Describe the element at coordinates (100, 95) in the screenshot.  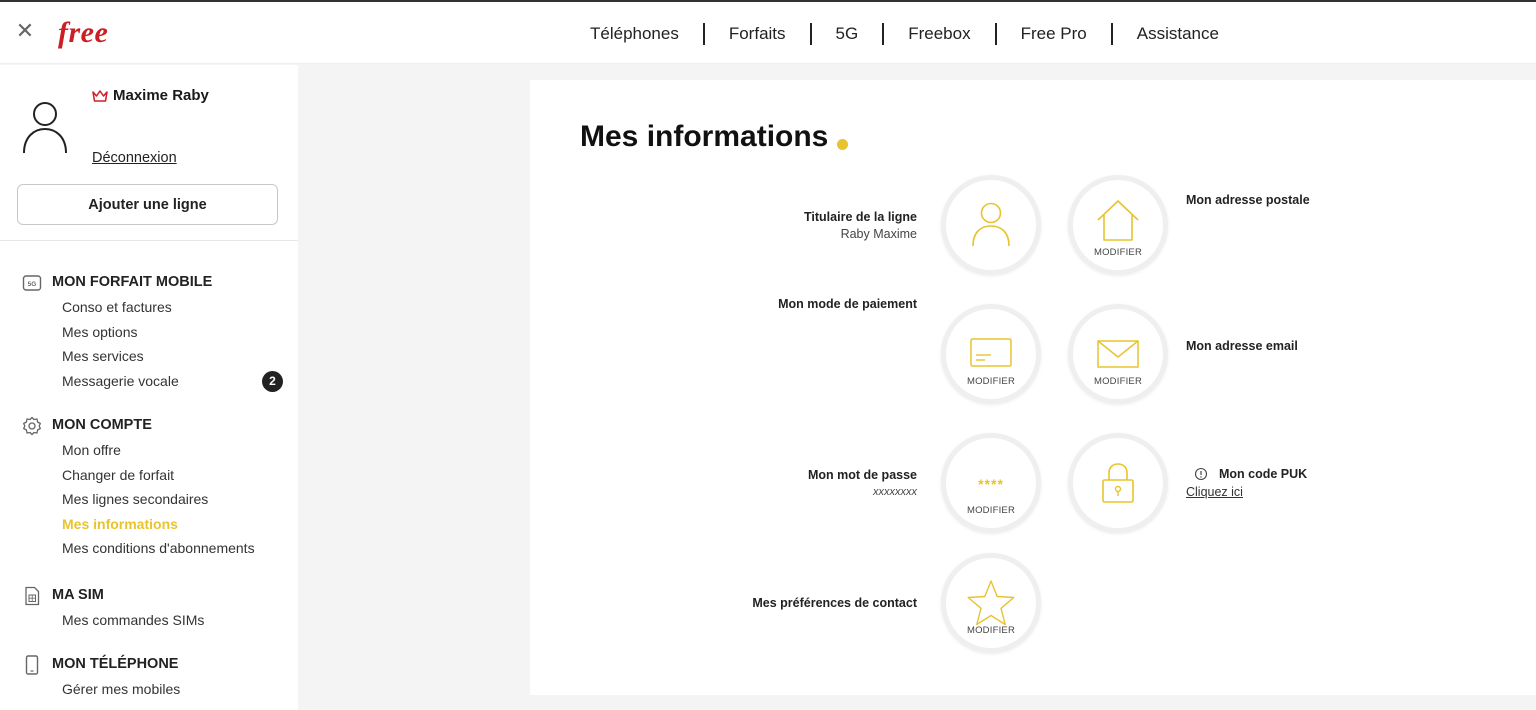
I see `crown-icon` at that location.